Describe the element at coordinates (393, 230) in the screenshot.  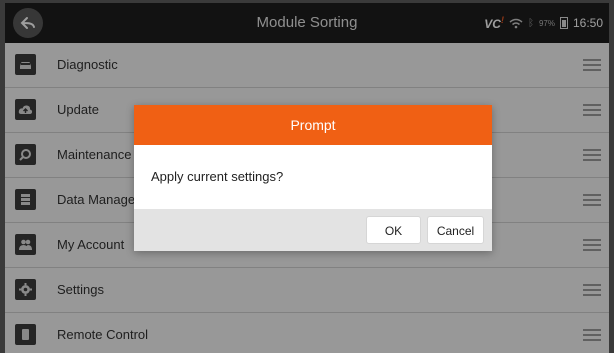
I see `ok-button: OK` at that location.